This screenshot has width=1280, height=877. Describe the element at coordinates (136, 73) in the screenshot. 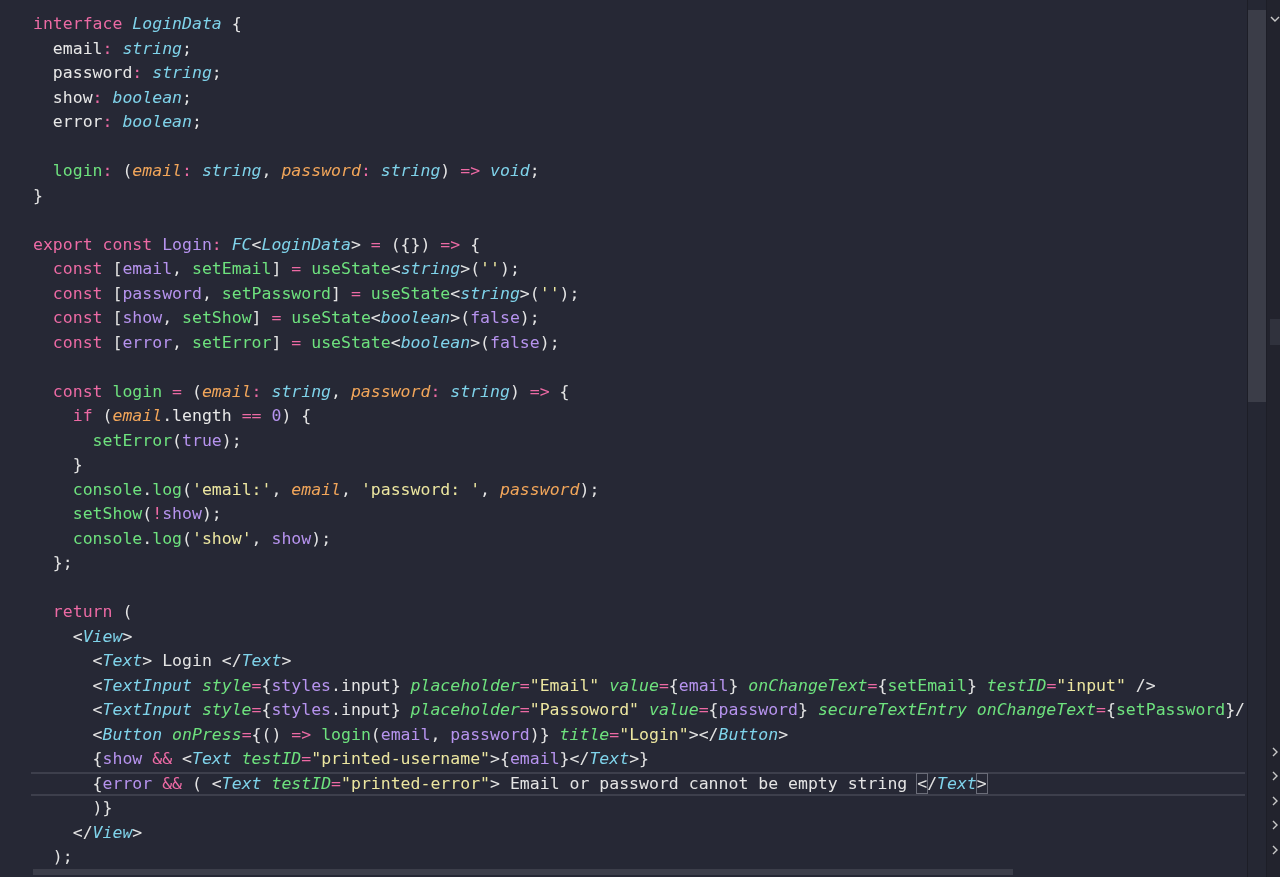

I see `code-line: password: string;` at that location.